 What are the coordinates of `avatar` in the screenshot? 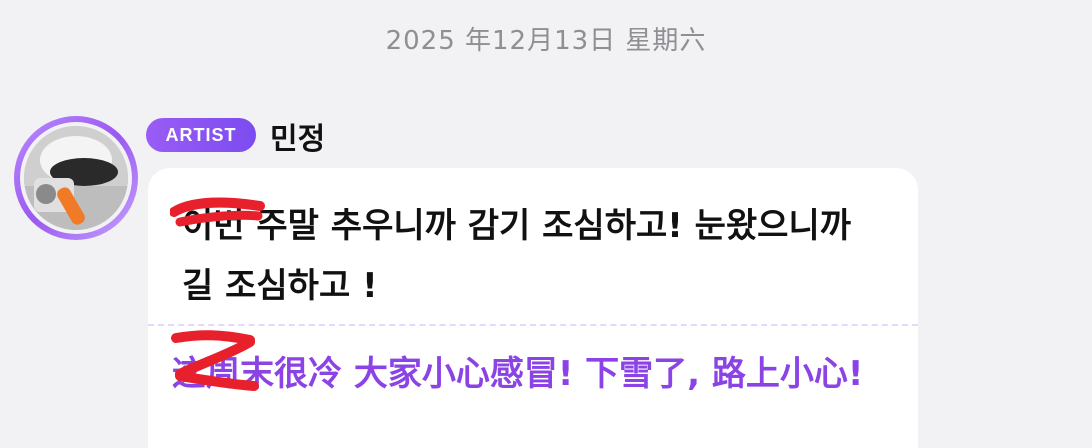 It's located at (76, 178).